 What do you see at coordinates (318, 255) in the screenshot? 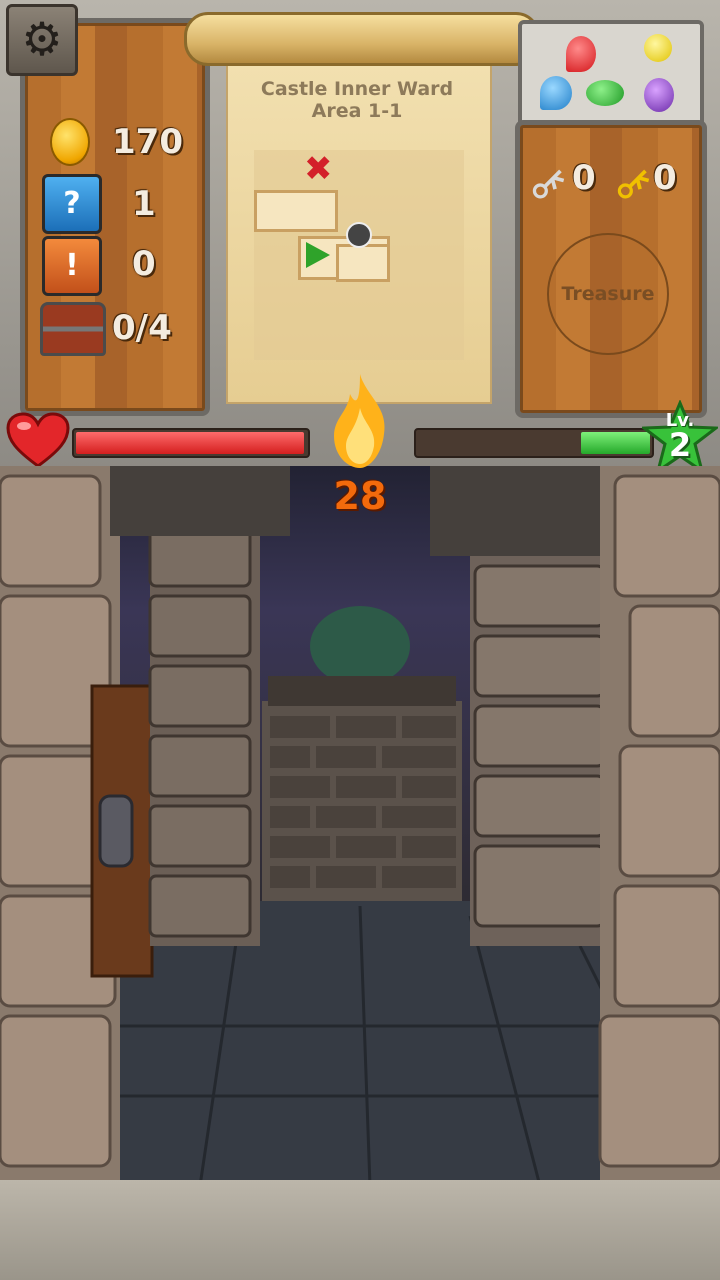
I see `player-marker-icon` at bounding box center [318, 255].